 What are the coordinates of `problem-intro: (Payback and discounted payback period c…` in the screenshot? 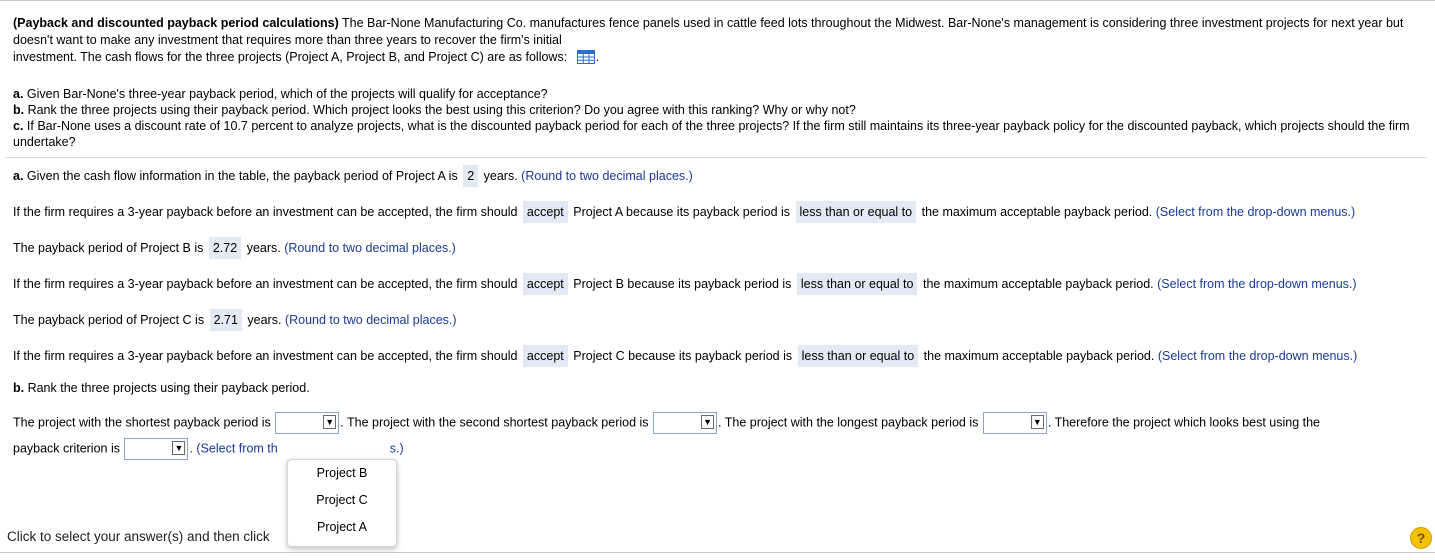 It's located at (708, 40).